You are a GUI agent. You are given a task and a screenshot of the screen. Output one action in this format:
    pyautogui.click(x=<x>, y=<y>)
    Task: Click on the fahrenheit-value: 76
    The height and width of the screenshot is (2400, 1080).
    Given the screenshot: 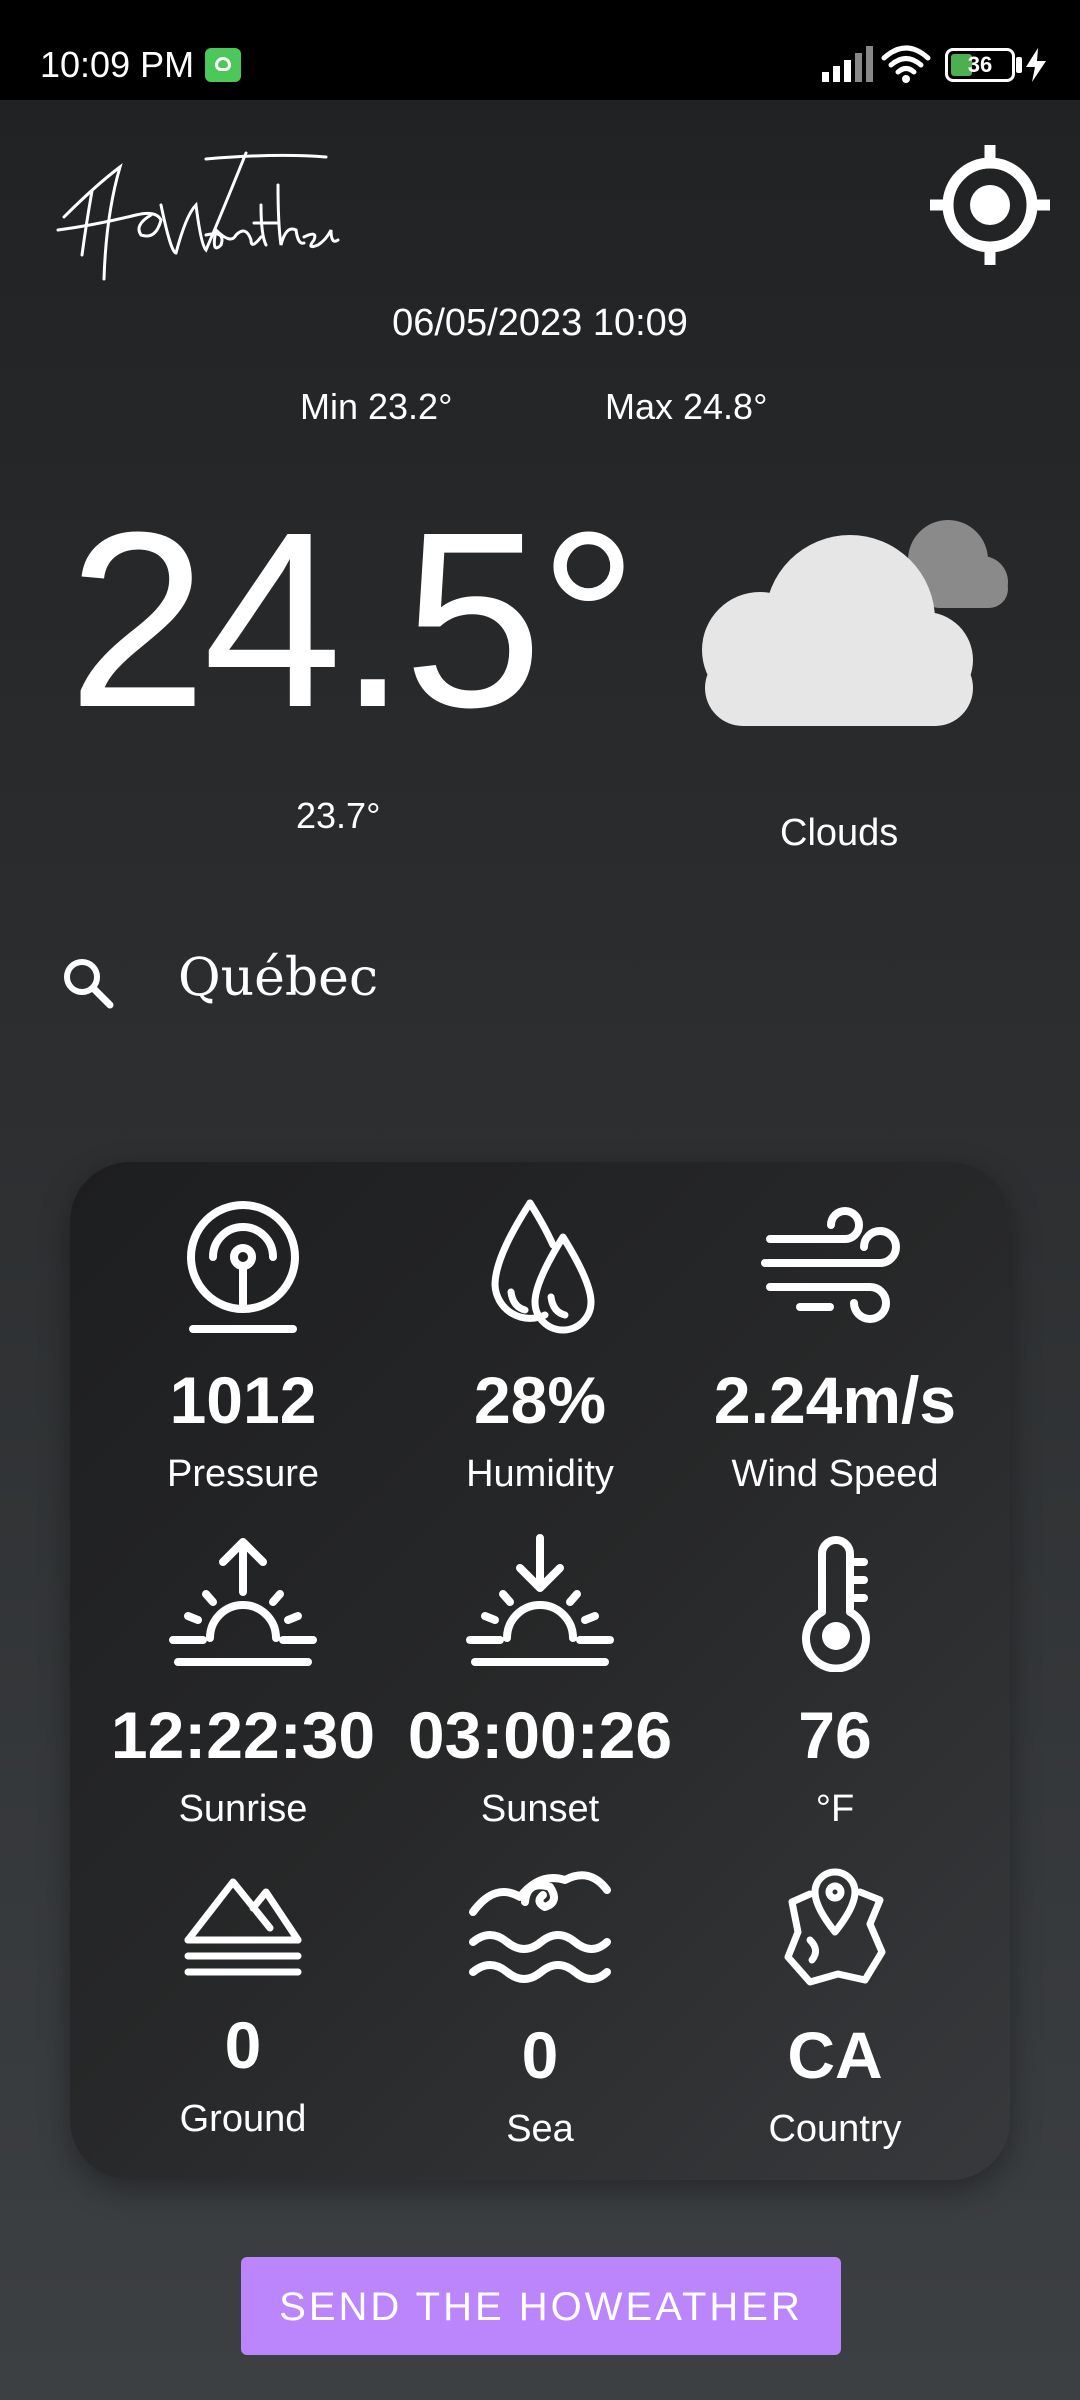 What is the action you would take?
    pyautogui.click(x=835, y=1735)
    